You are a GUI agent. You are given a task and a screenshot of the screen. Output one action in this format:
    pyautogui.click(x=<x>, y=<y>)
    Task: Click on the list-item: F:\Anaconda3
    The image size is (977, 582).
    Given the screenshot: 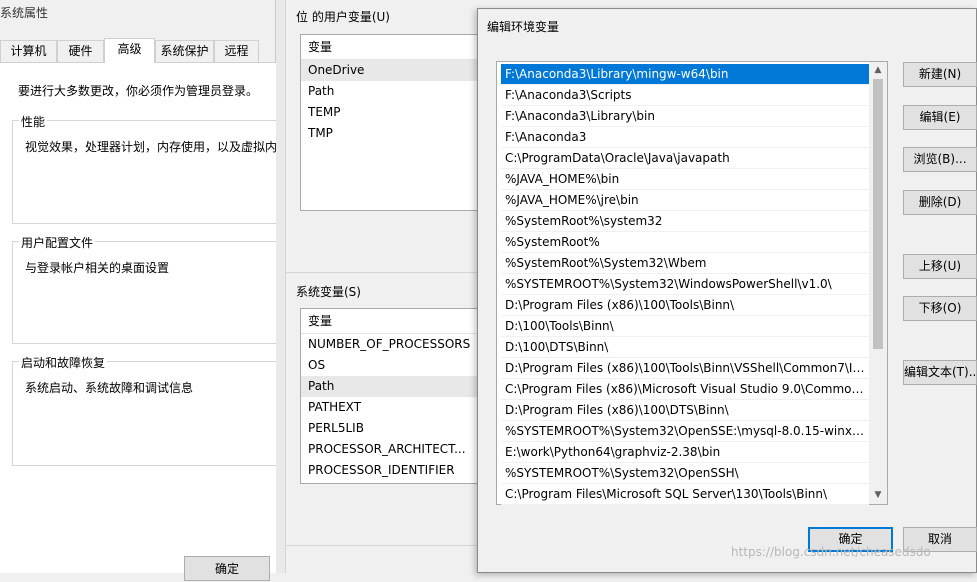 What is the action you would take?
    pyautogui.click(x=685, y=137)
    